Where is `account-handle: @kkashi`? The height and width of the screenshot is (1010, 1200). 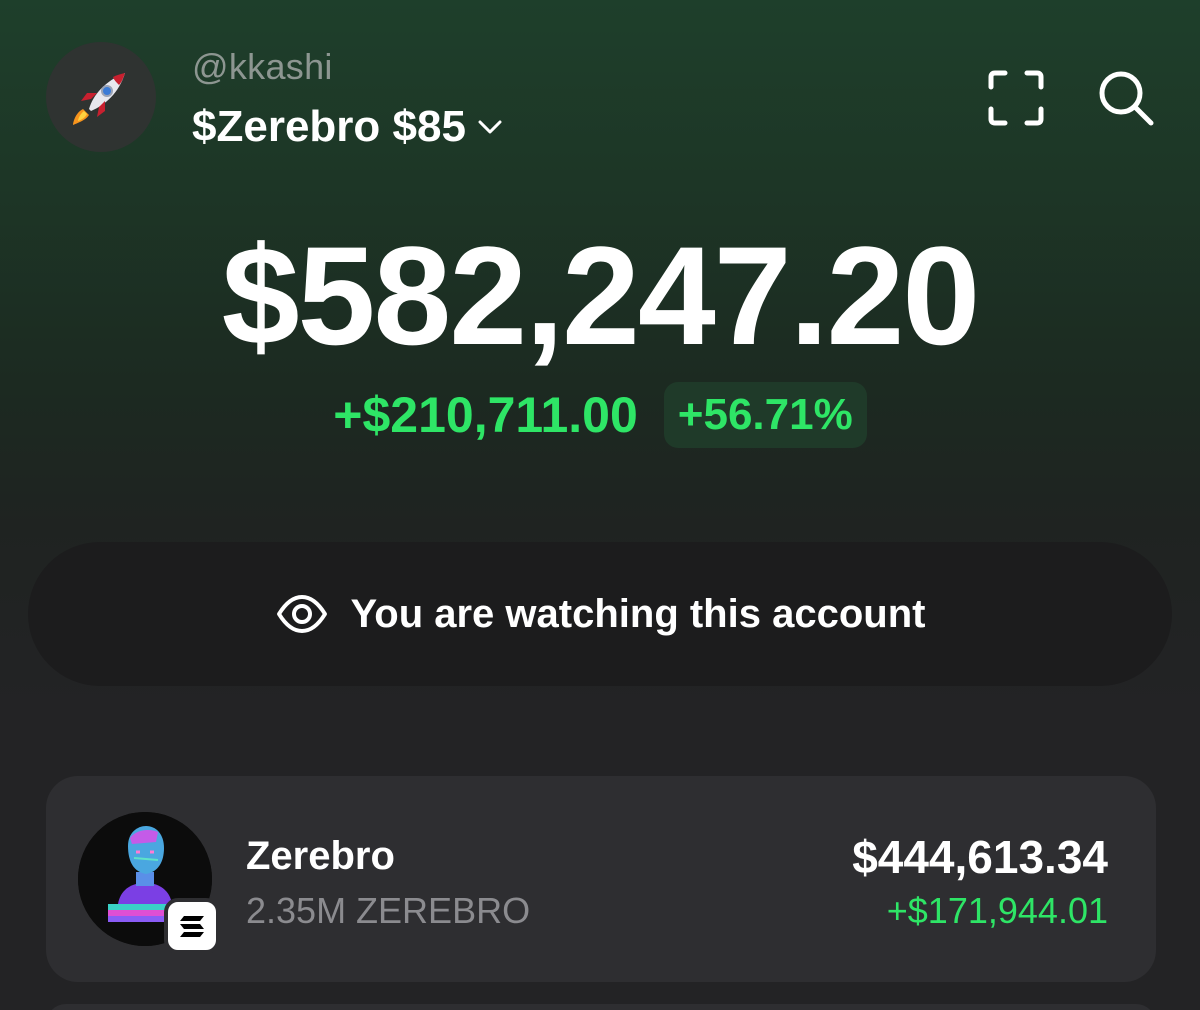 account-handle: @kkashi is located at coordinates (262, 66).